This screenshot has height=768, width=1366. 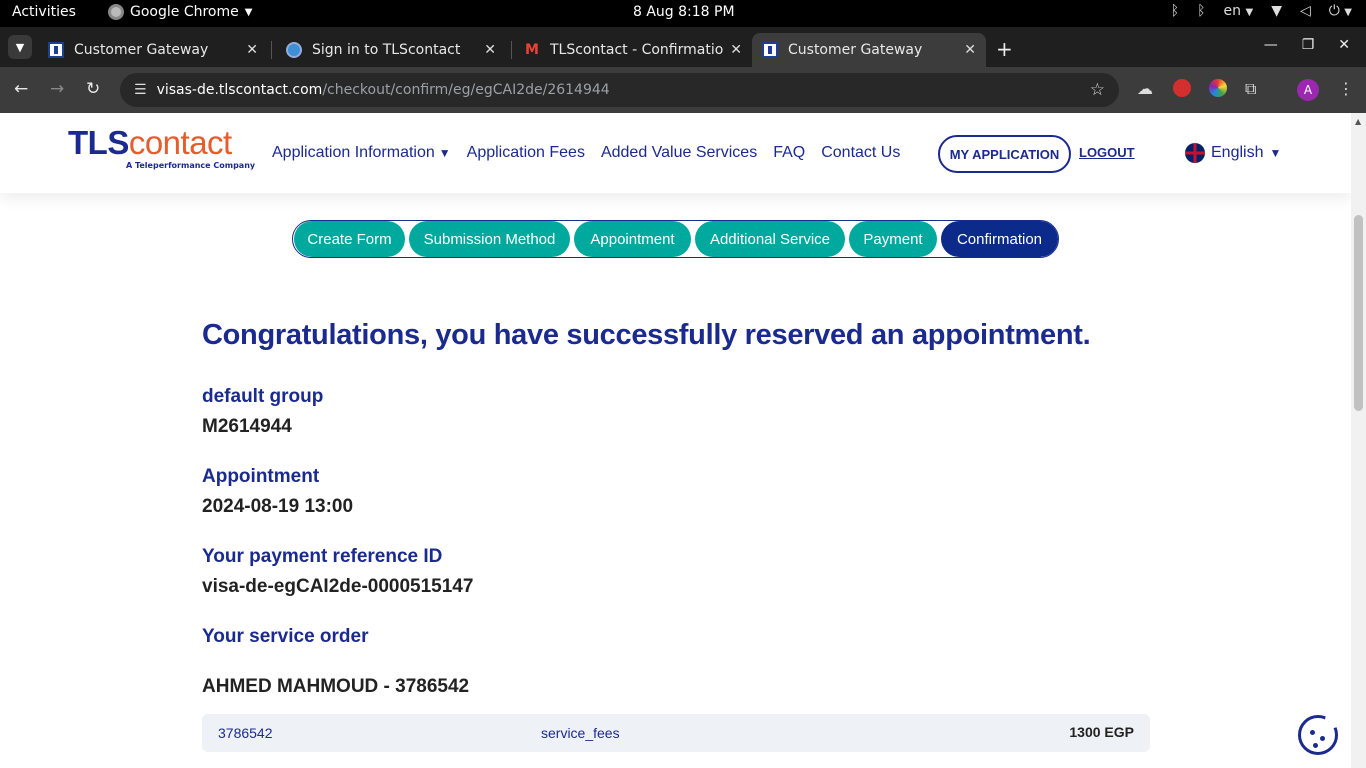 I want to click on extension-icon: ☁, so click(x=1145, y=88).